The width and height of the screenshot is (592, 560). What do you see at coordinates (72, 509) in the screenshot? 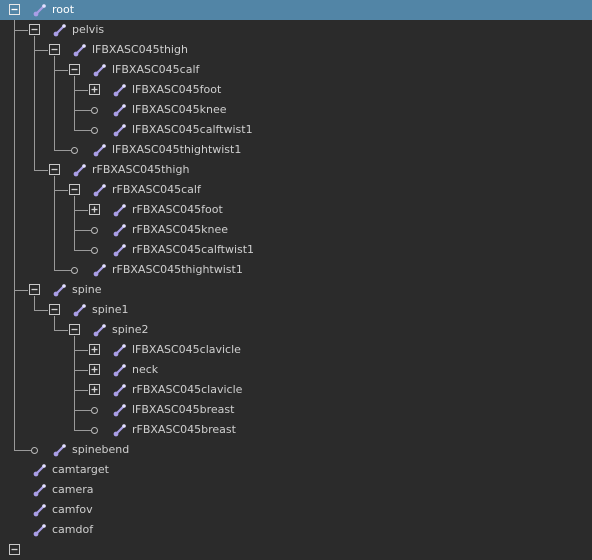
I see `outliner-node-label: camfov` at bounding box center [72, 509].